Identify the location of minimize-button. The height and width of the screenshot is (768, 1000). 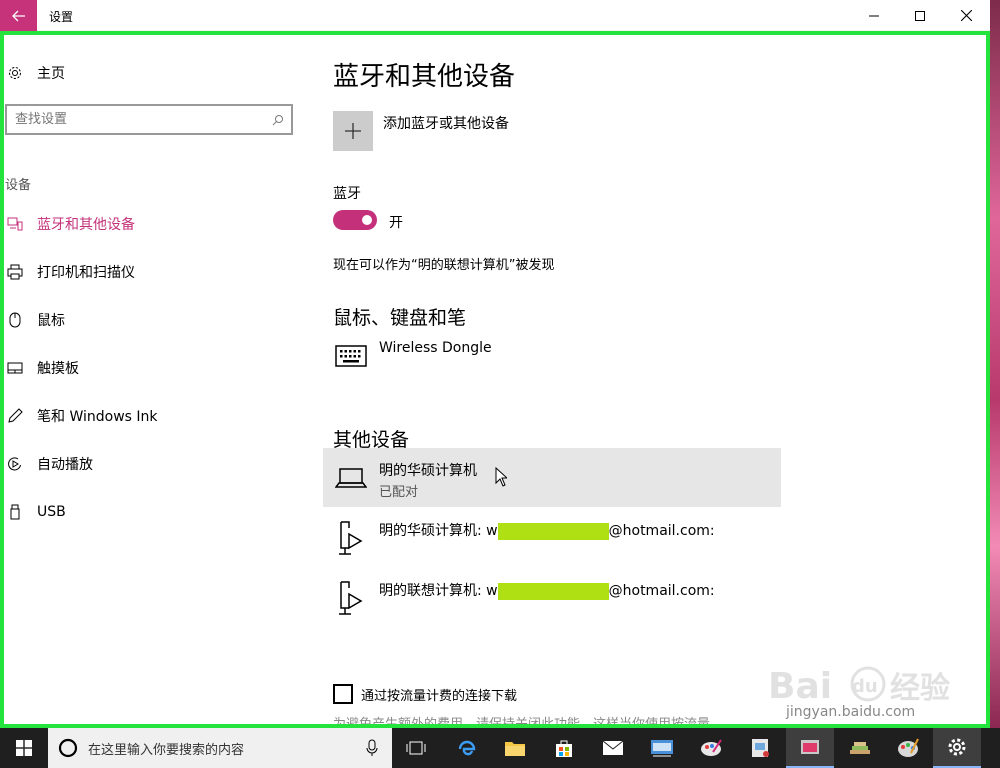
(874, 15).